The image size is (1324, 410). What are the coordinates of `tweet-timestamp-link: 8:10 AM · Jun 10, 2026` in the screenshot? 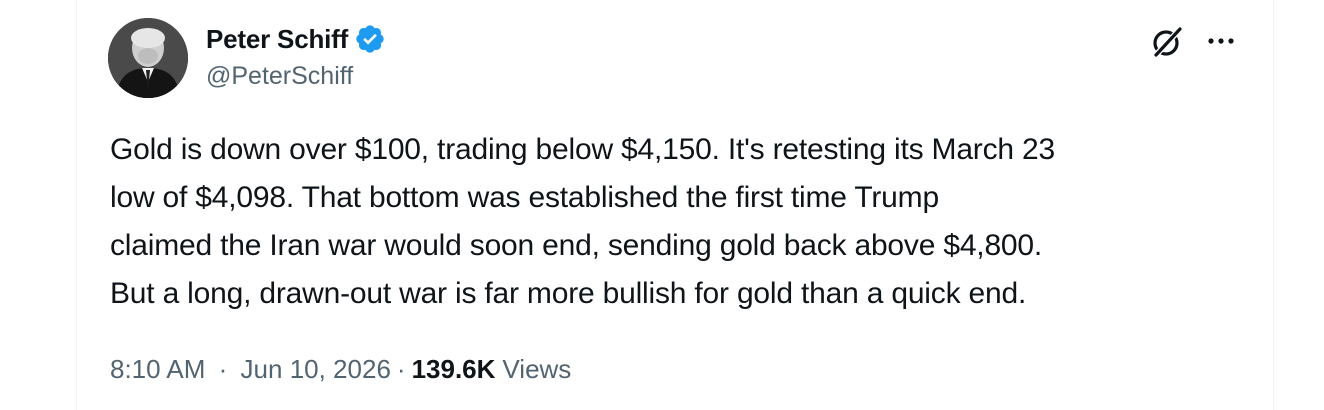 It's located at (250, 369).